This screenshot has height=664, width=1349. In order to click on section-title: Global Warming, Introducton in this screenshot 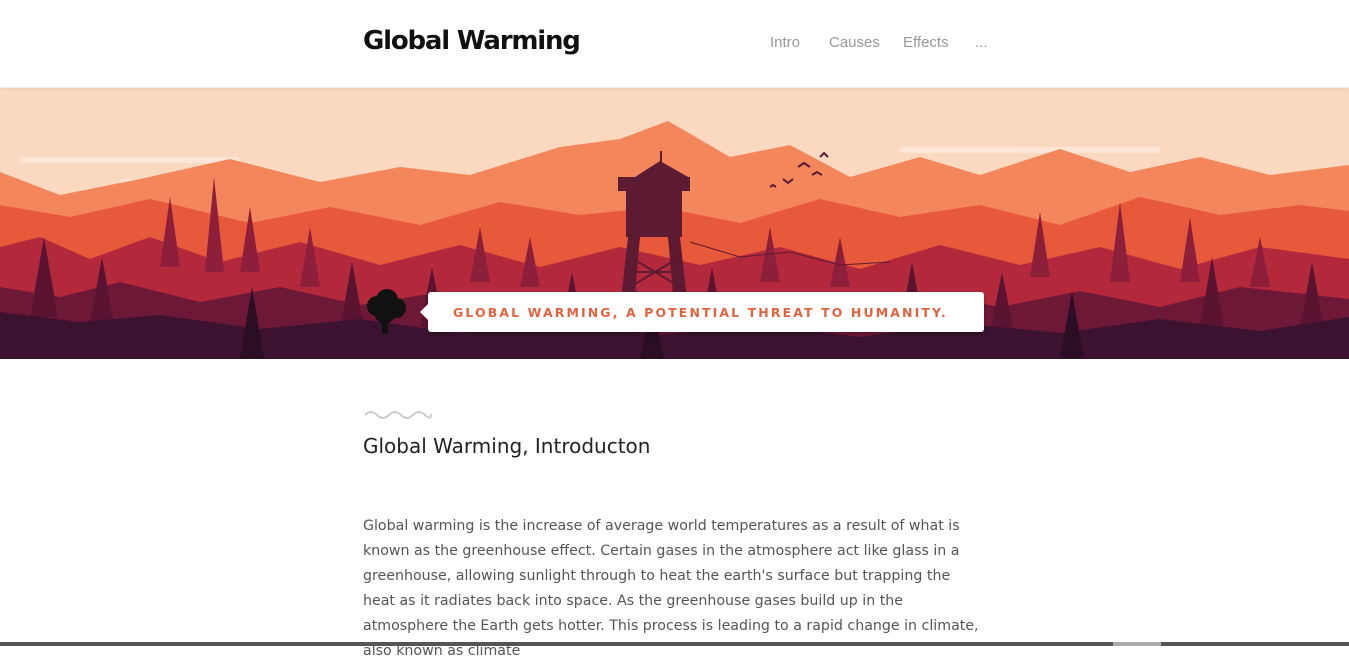, I will do `click(507, 446)`.